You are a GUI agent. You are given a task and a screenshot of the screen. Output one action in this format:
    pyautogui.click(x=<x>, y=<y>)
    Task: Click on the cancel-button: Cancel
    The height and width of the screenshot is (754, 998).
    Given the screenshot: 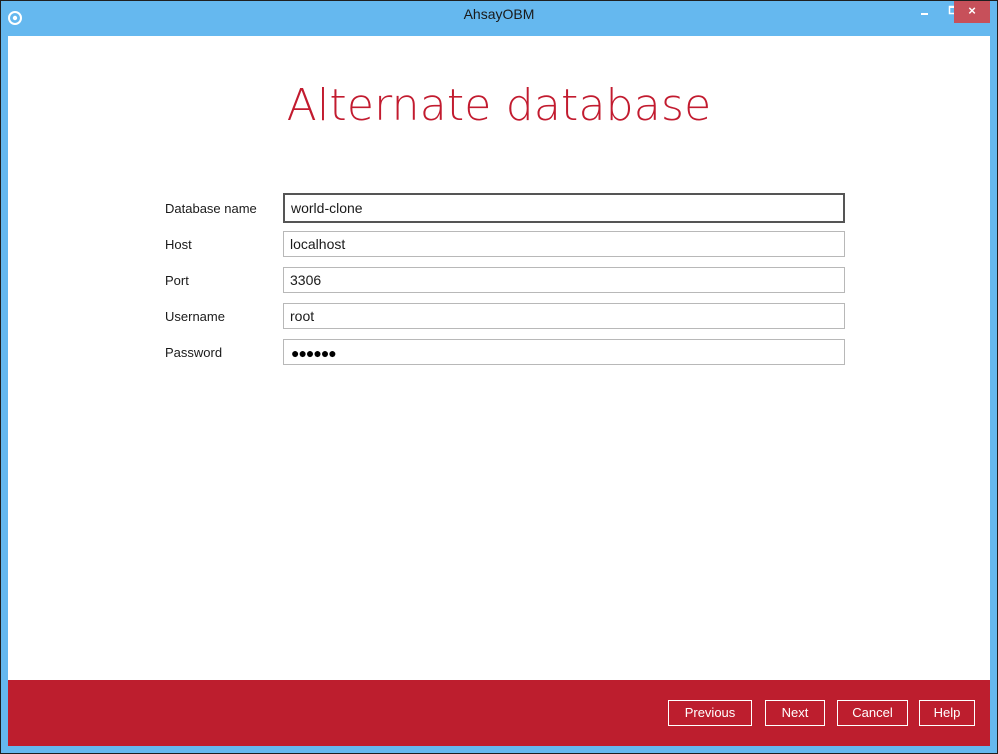 What is the action you would take?
    pyautogui.click(x=872, y=713)
    